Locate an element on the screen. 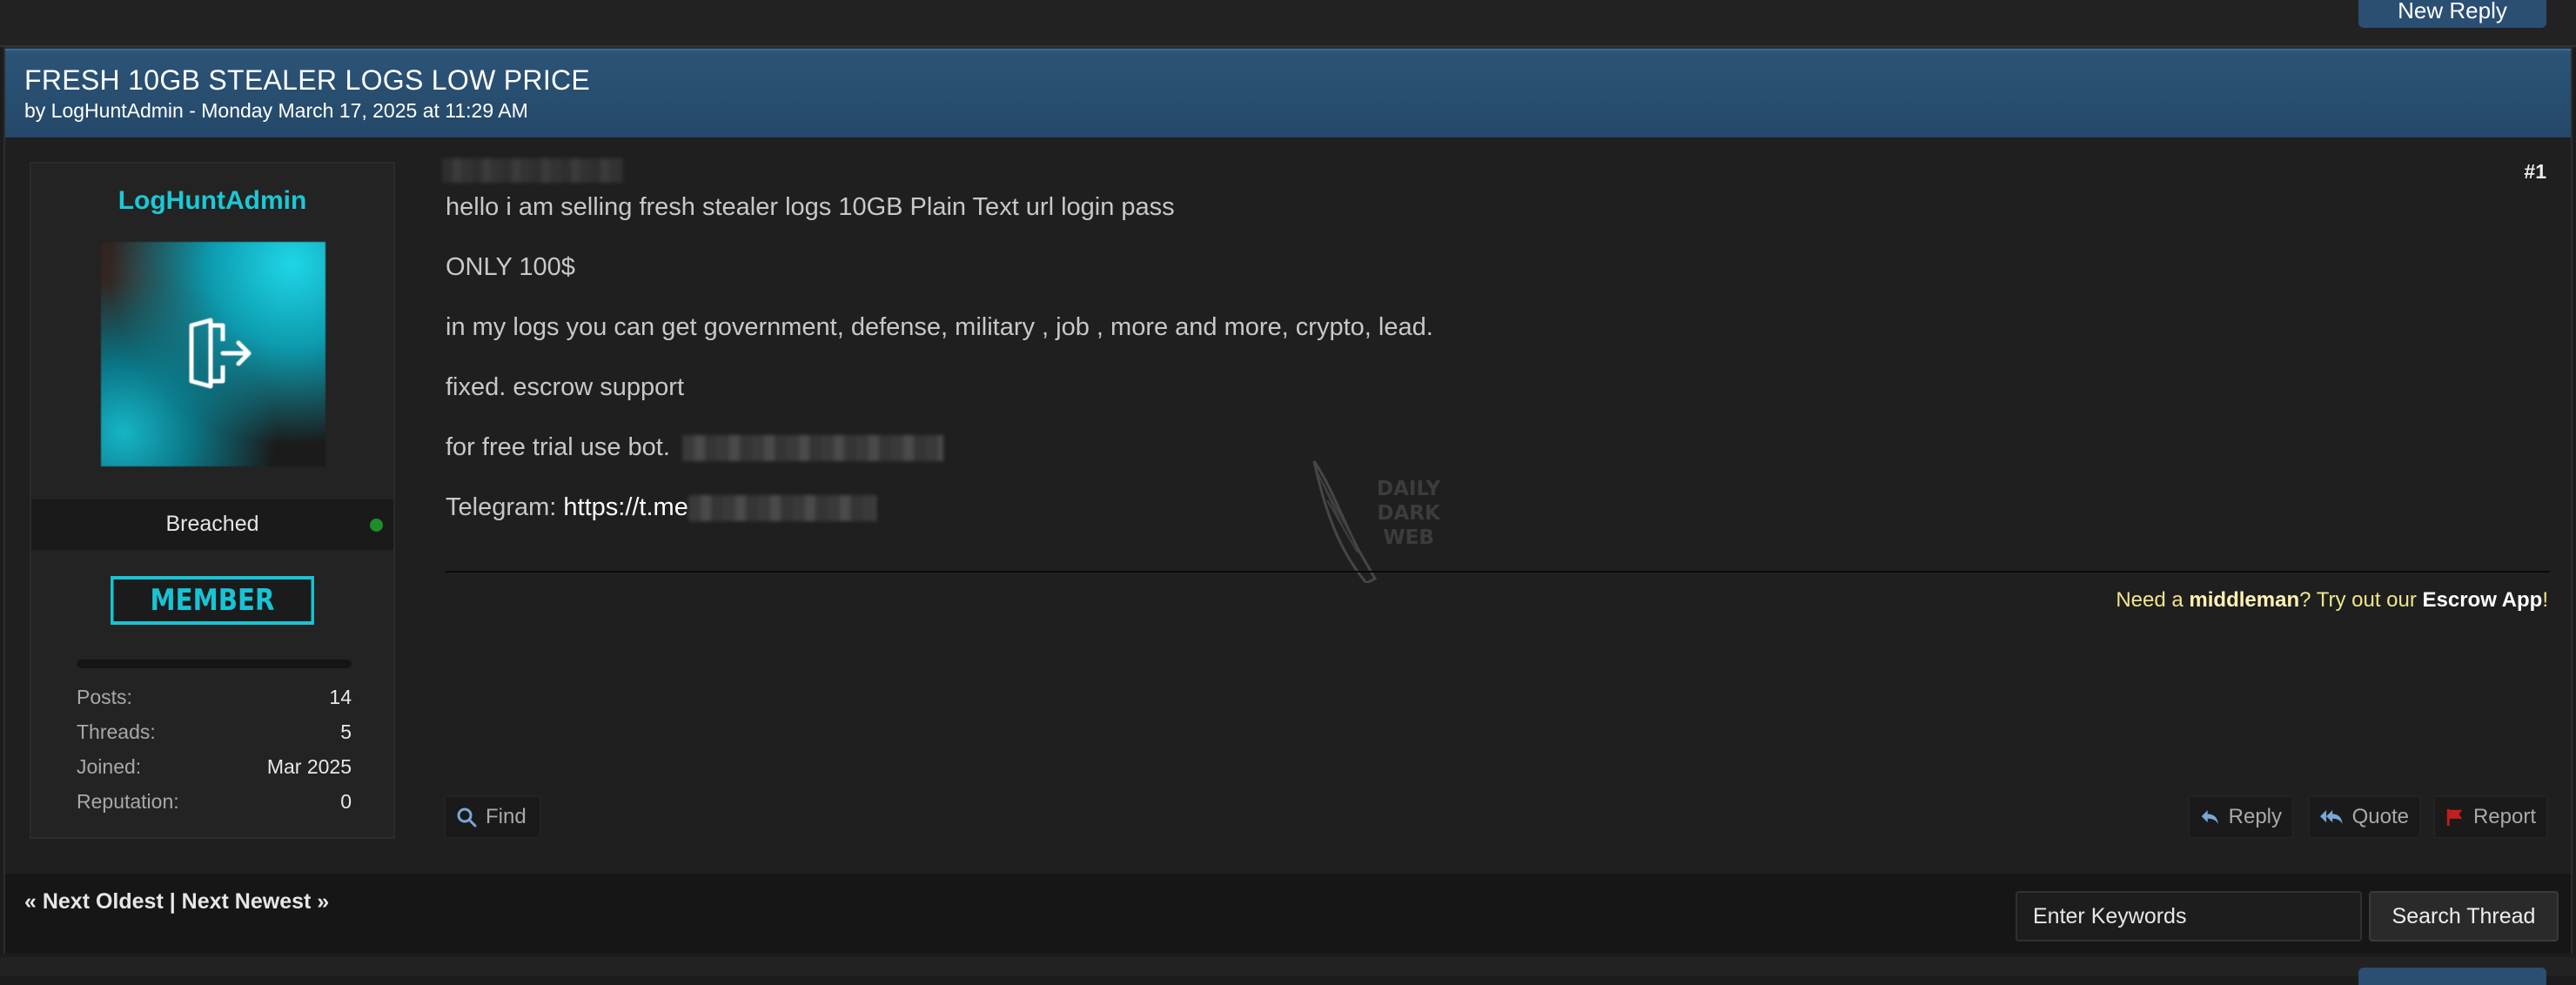 Image resolution: width=2576 pixels, height=985 pixels. user-rank: Breached is located at coordinates (212, 524).